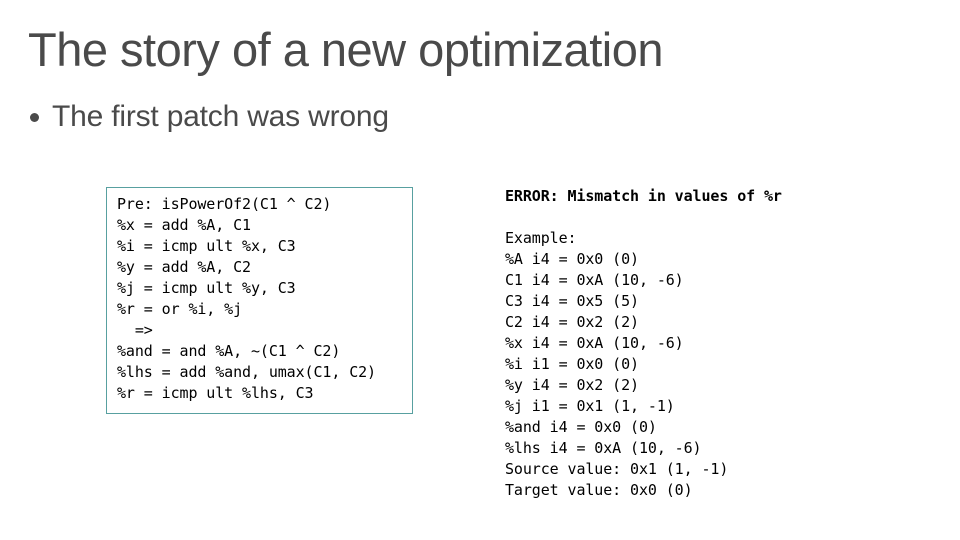 The height and width of the screenshot is (540, 960). What do you see at coordinates (229, 351) in the screenshot?
I see `code-line: %and = and %A, ~(C1 ^ C2)` at bounding box center [229, 351].